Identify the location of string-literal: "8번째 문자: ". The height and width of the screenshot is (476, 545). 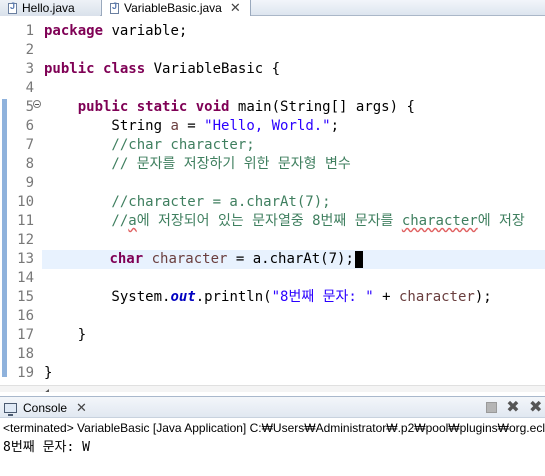
(322, 297).